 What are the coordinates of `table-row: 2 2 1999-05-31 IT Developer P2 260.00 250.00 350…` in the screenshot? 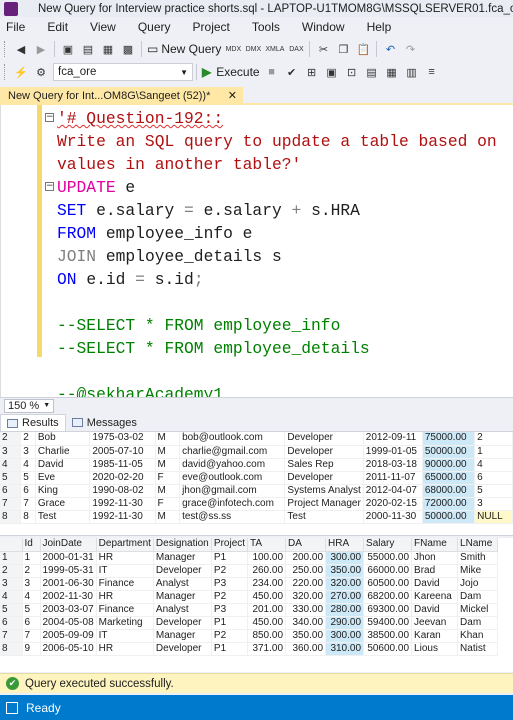 It's located at (249, 571).